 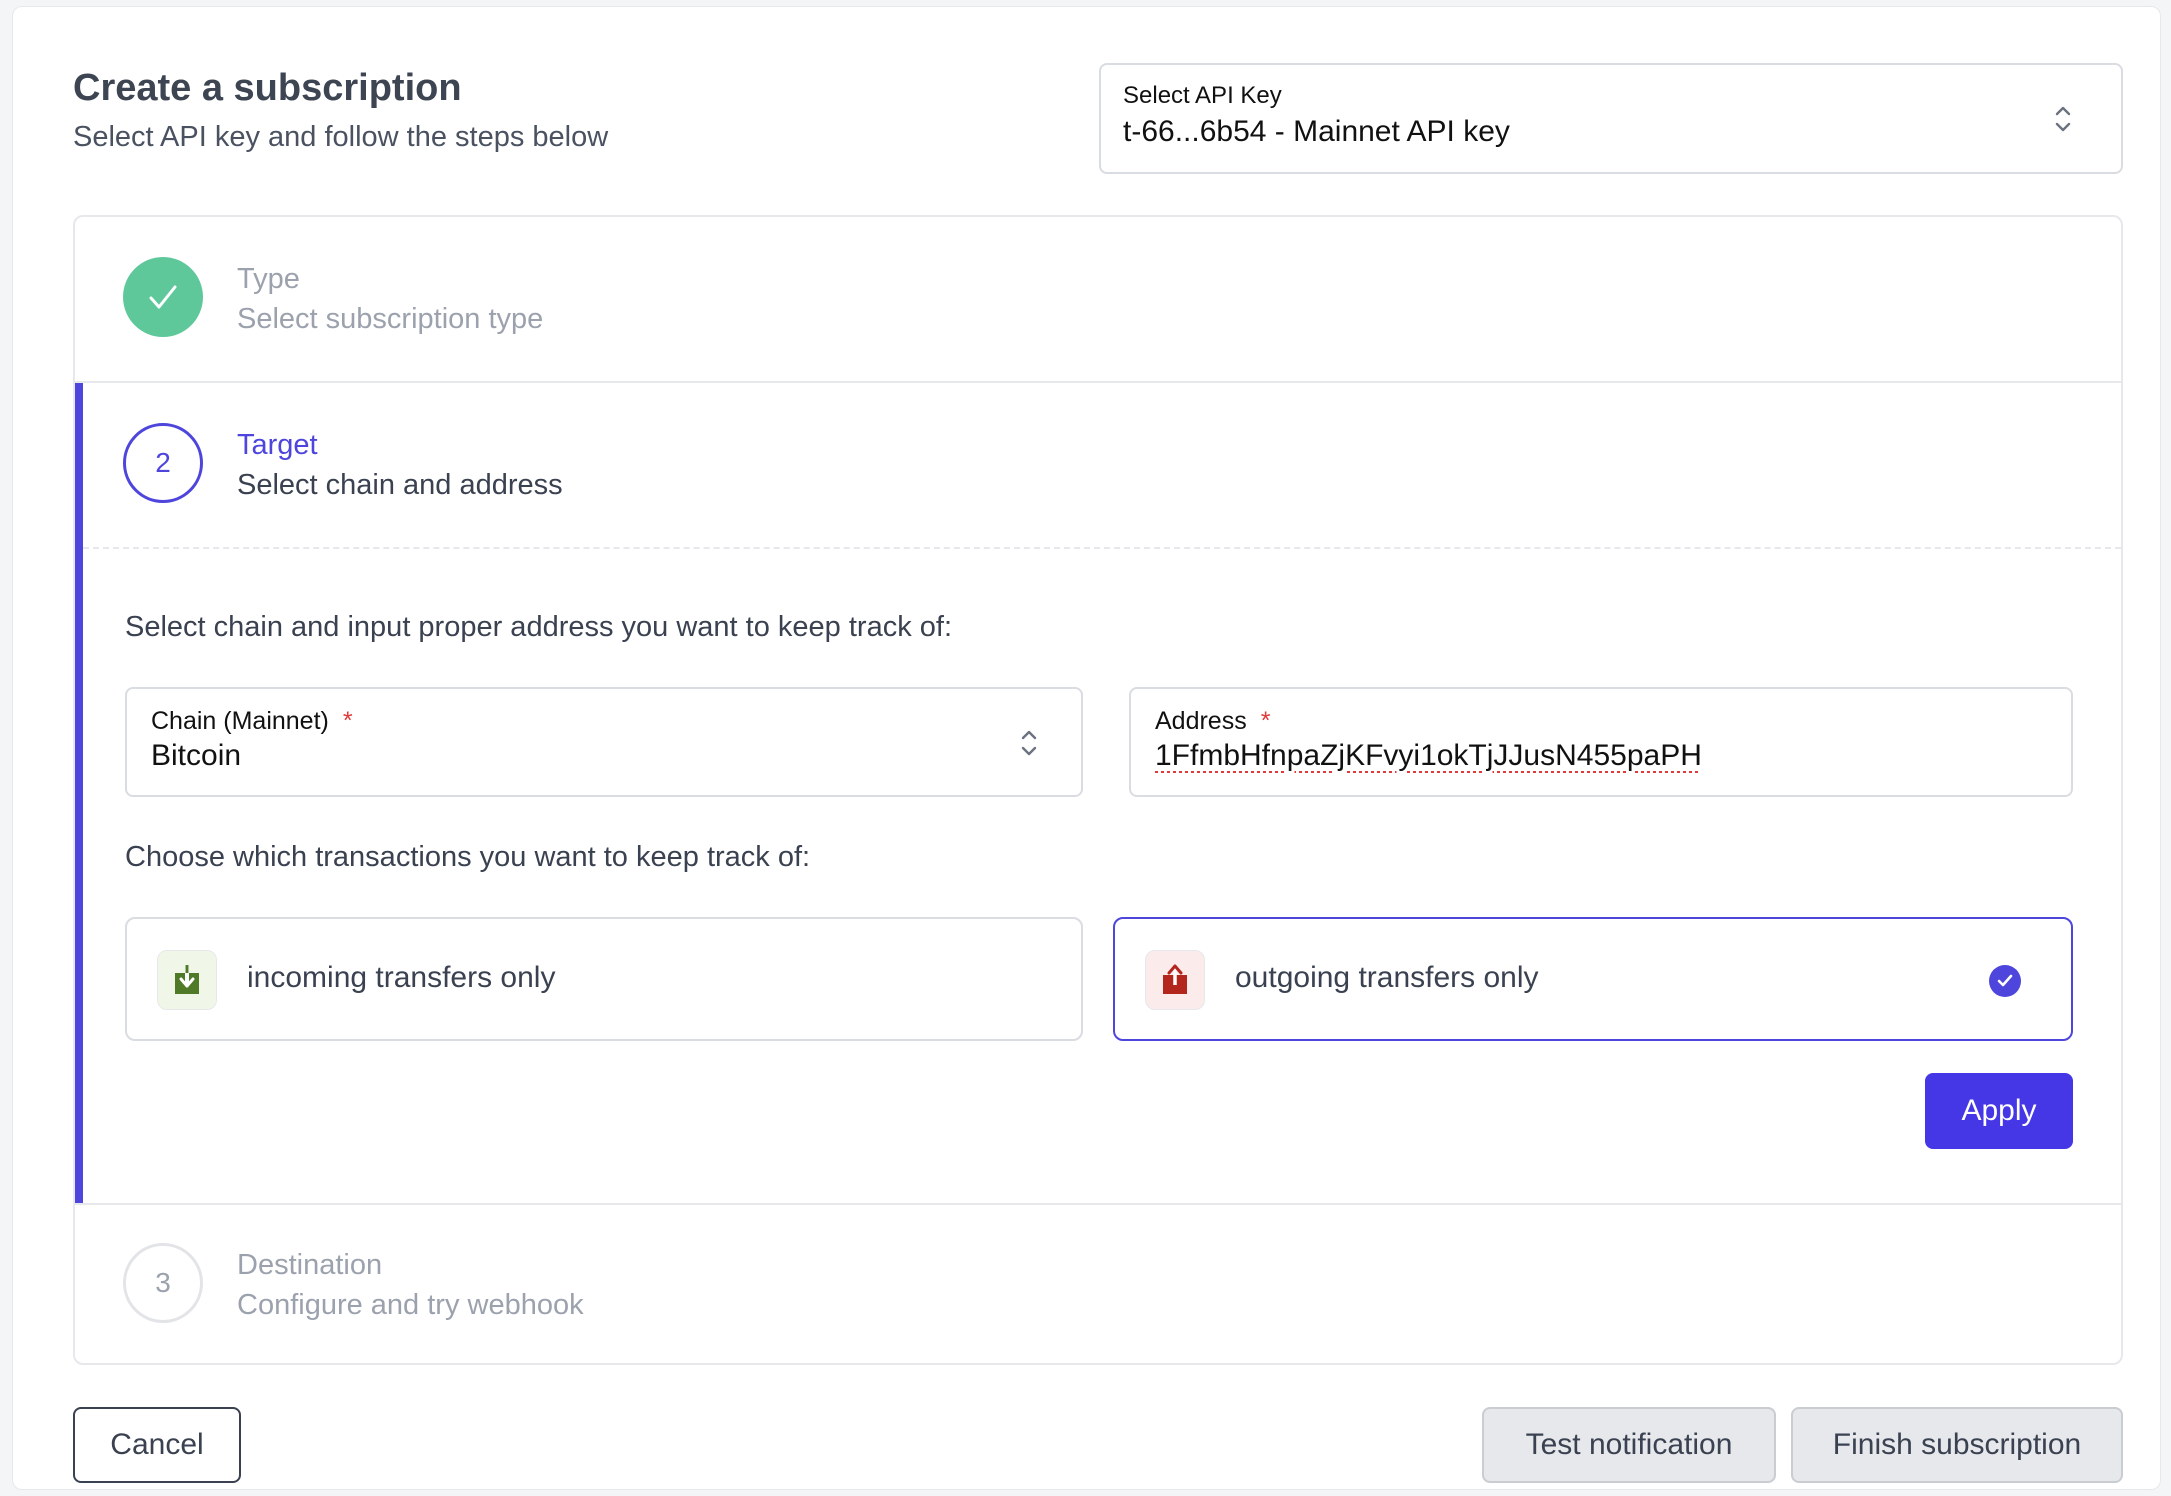 I want to click on check-icon, so click(x=163, y=297).